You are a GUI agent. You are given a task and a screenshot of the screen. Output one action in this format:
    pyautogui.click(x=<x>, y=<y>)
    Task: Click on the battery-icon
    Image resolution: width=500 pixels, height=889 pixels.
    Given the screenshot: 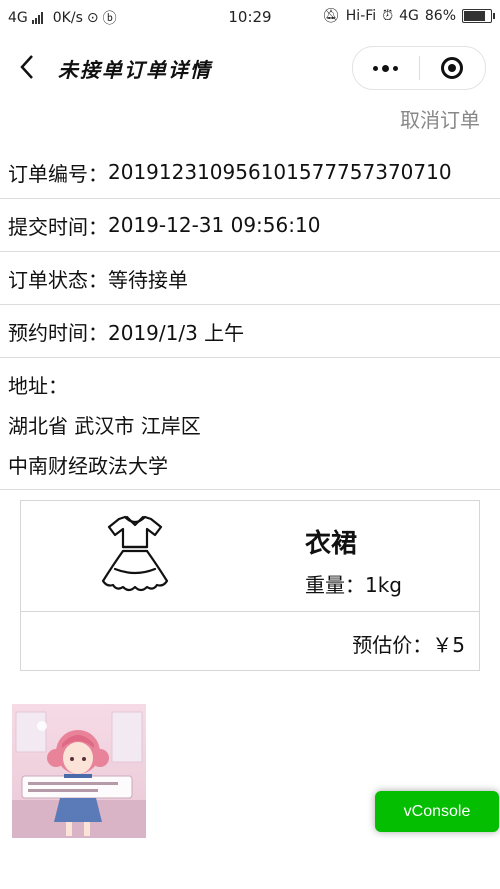 What is the action you would take?
    pyautogui.click(x=478, y=16)
    